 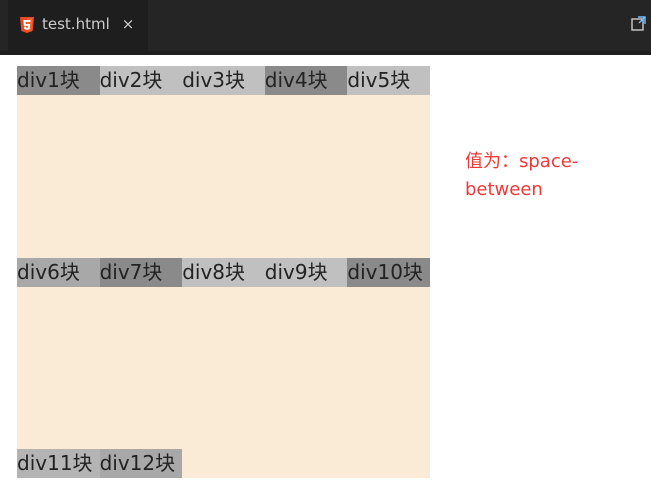 What do you see at coordinates (58, 80) in the screenshot?
I see `flex-item: div1块` at bounding box center [58, 80].